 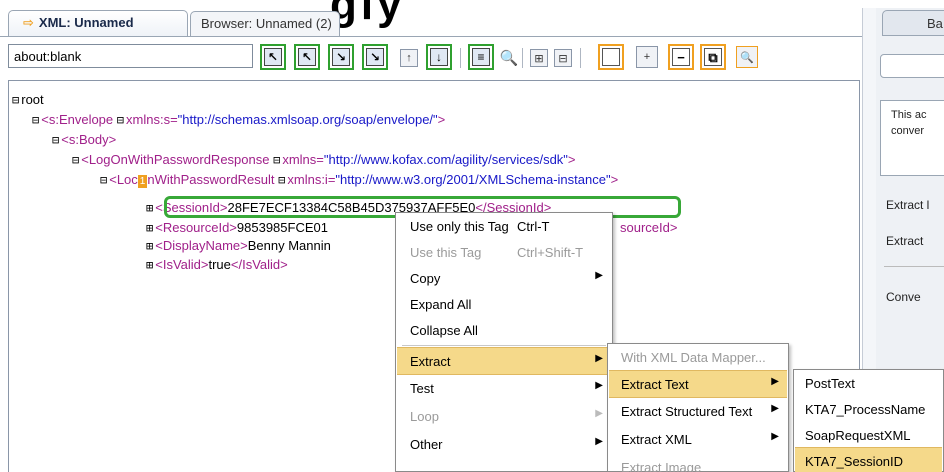 What do you see at coordinates (425, 278) in the screenshot?
I see `menu-item-label: Copy` at bounding box center [425, 278].